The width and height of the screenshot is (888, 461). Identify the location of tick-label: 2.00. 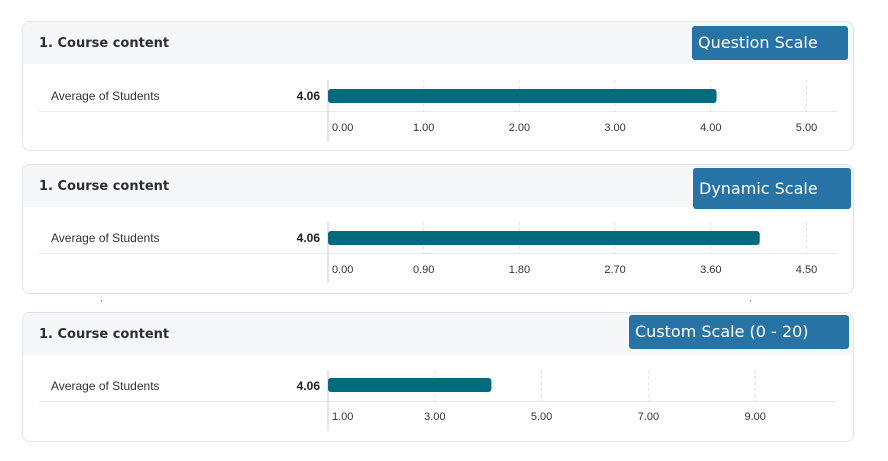
(519, 128).